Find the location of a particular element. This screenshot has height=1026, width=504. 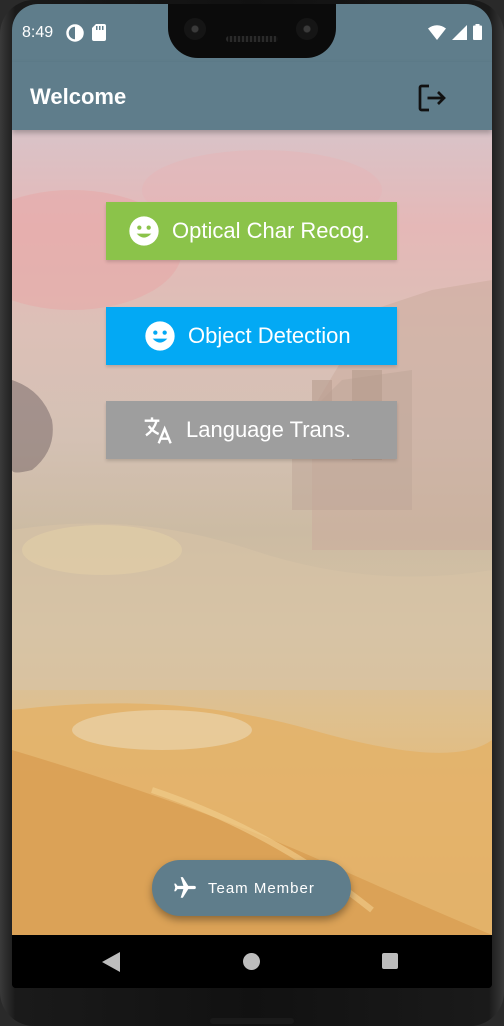

app-bar: Welcome is located at coordinates (252, 96).